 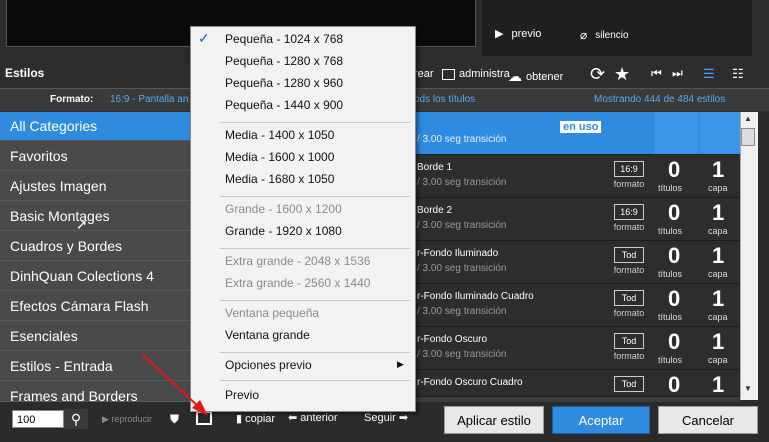 I want to click on menu-item: Grande - 1920 x 1080, so click(x=283, y=231).